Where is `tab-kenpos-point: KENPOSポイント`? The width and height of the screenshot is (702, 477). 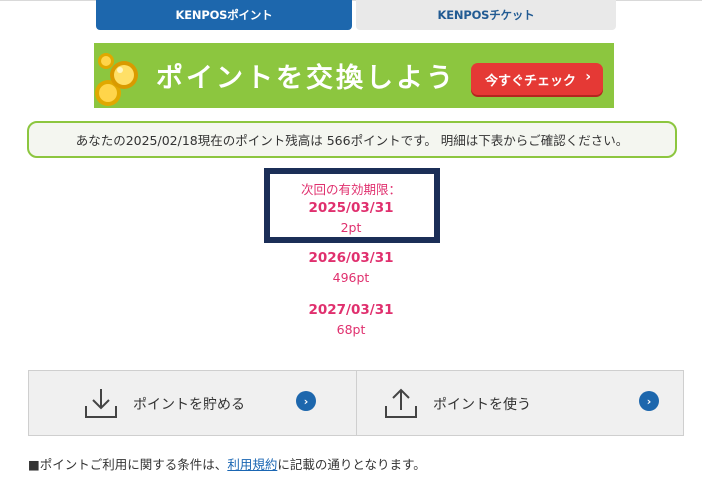 tab-kenpos-point: KENPOSポイント is located at coordinates (224, 15).